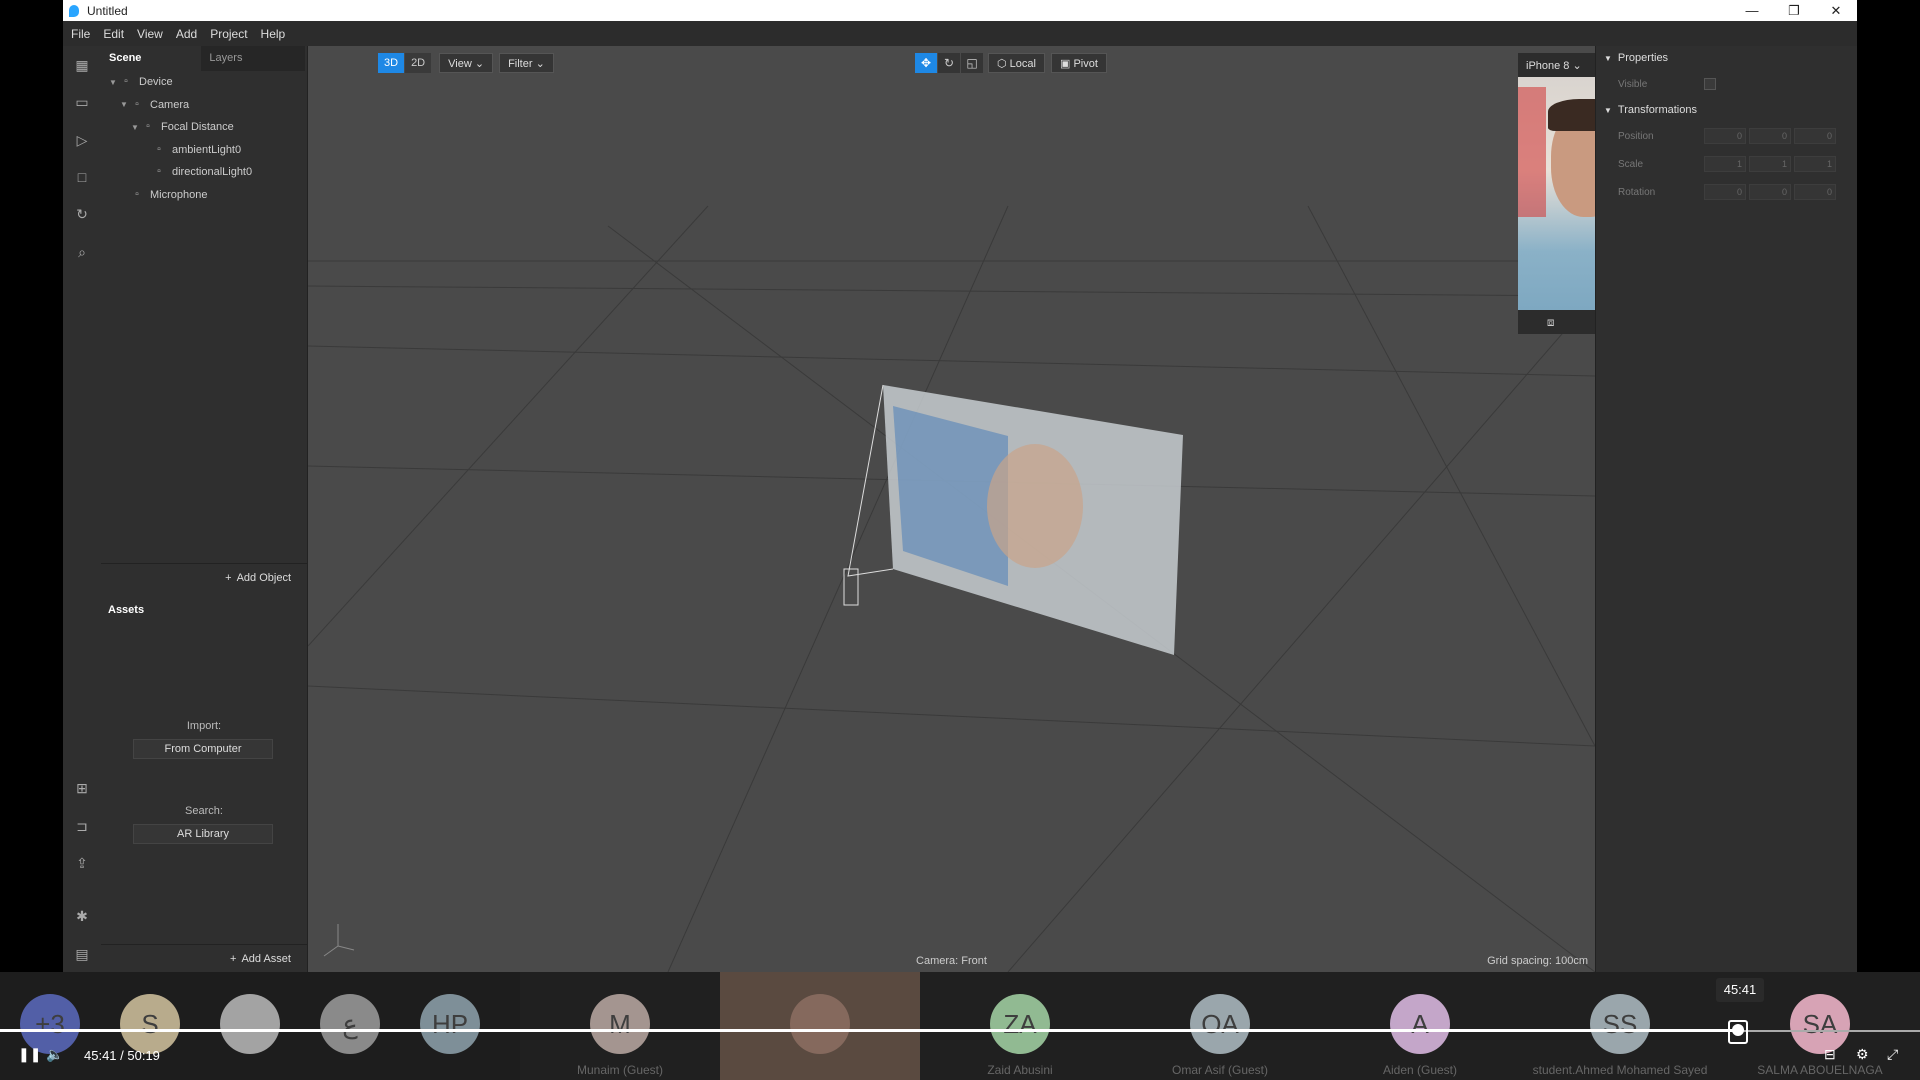 This screenshot has height=1080, width=1920. I want to click on participant-tile: +3, so click(50, 1026).